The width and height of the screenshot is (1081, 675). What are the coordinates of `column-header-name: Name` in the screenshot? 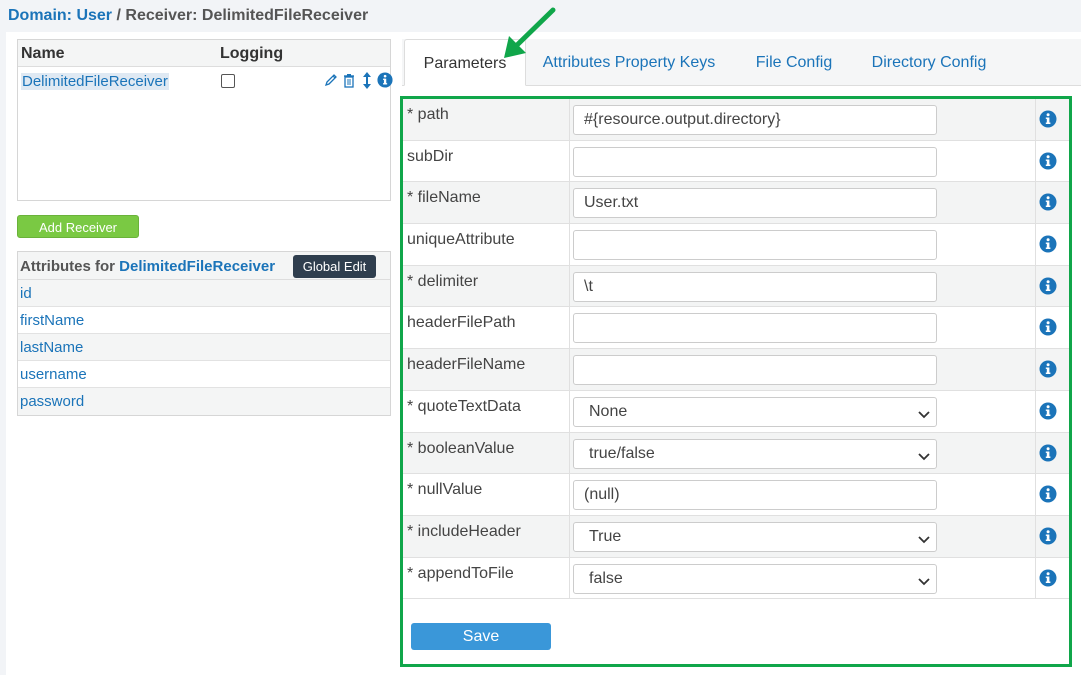 It's located at (43, 53).